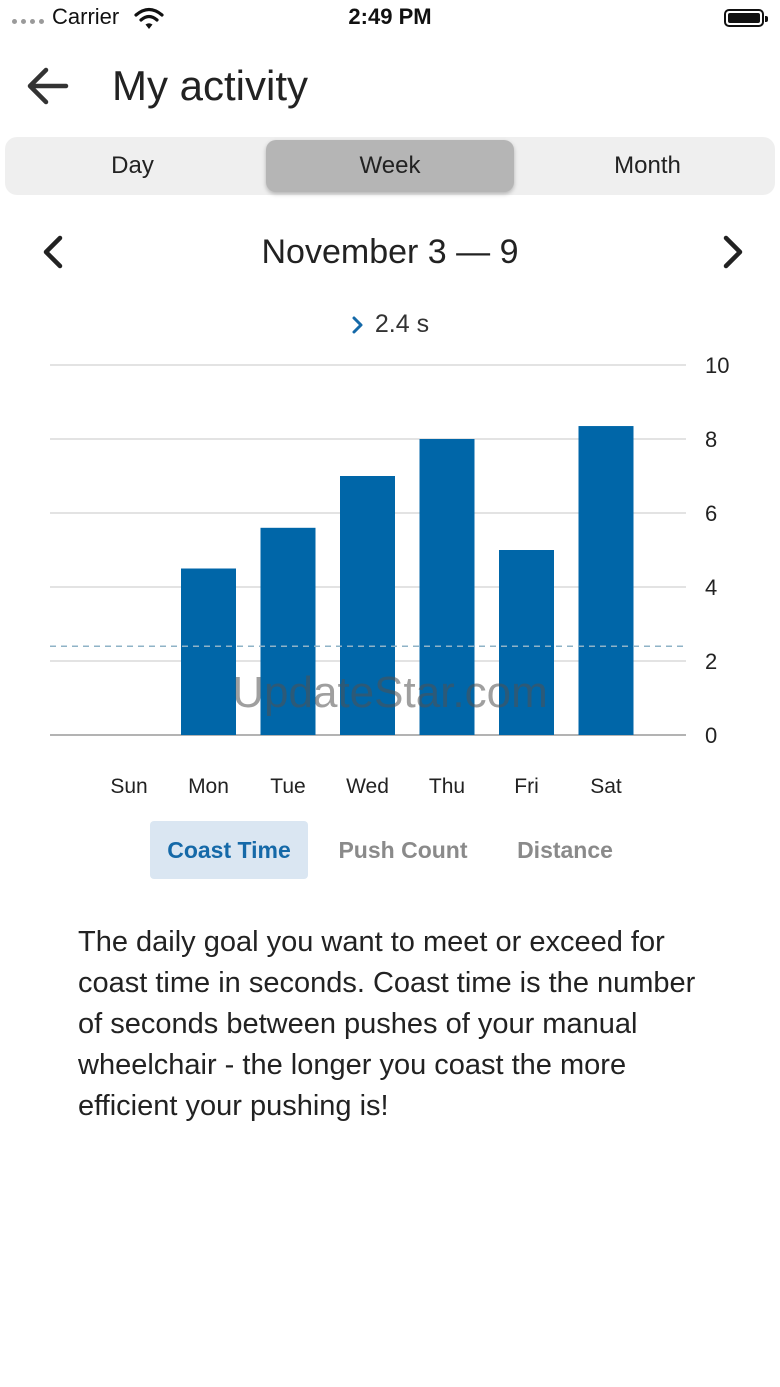  Describe the element at coordinates (288, 631) in the screenshot. I see `bar-tue` at that location.